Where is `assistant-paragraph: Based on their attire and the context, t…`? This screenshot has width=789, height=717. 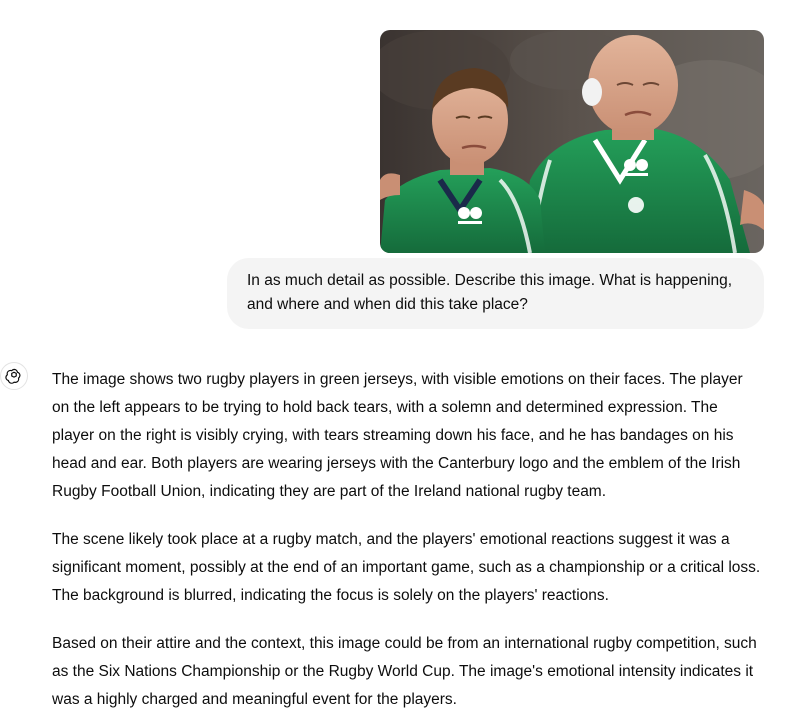 assistant-paragraph: Based on their attire and the context, t… is located at coordinates (404, 671).